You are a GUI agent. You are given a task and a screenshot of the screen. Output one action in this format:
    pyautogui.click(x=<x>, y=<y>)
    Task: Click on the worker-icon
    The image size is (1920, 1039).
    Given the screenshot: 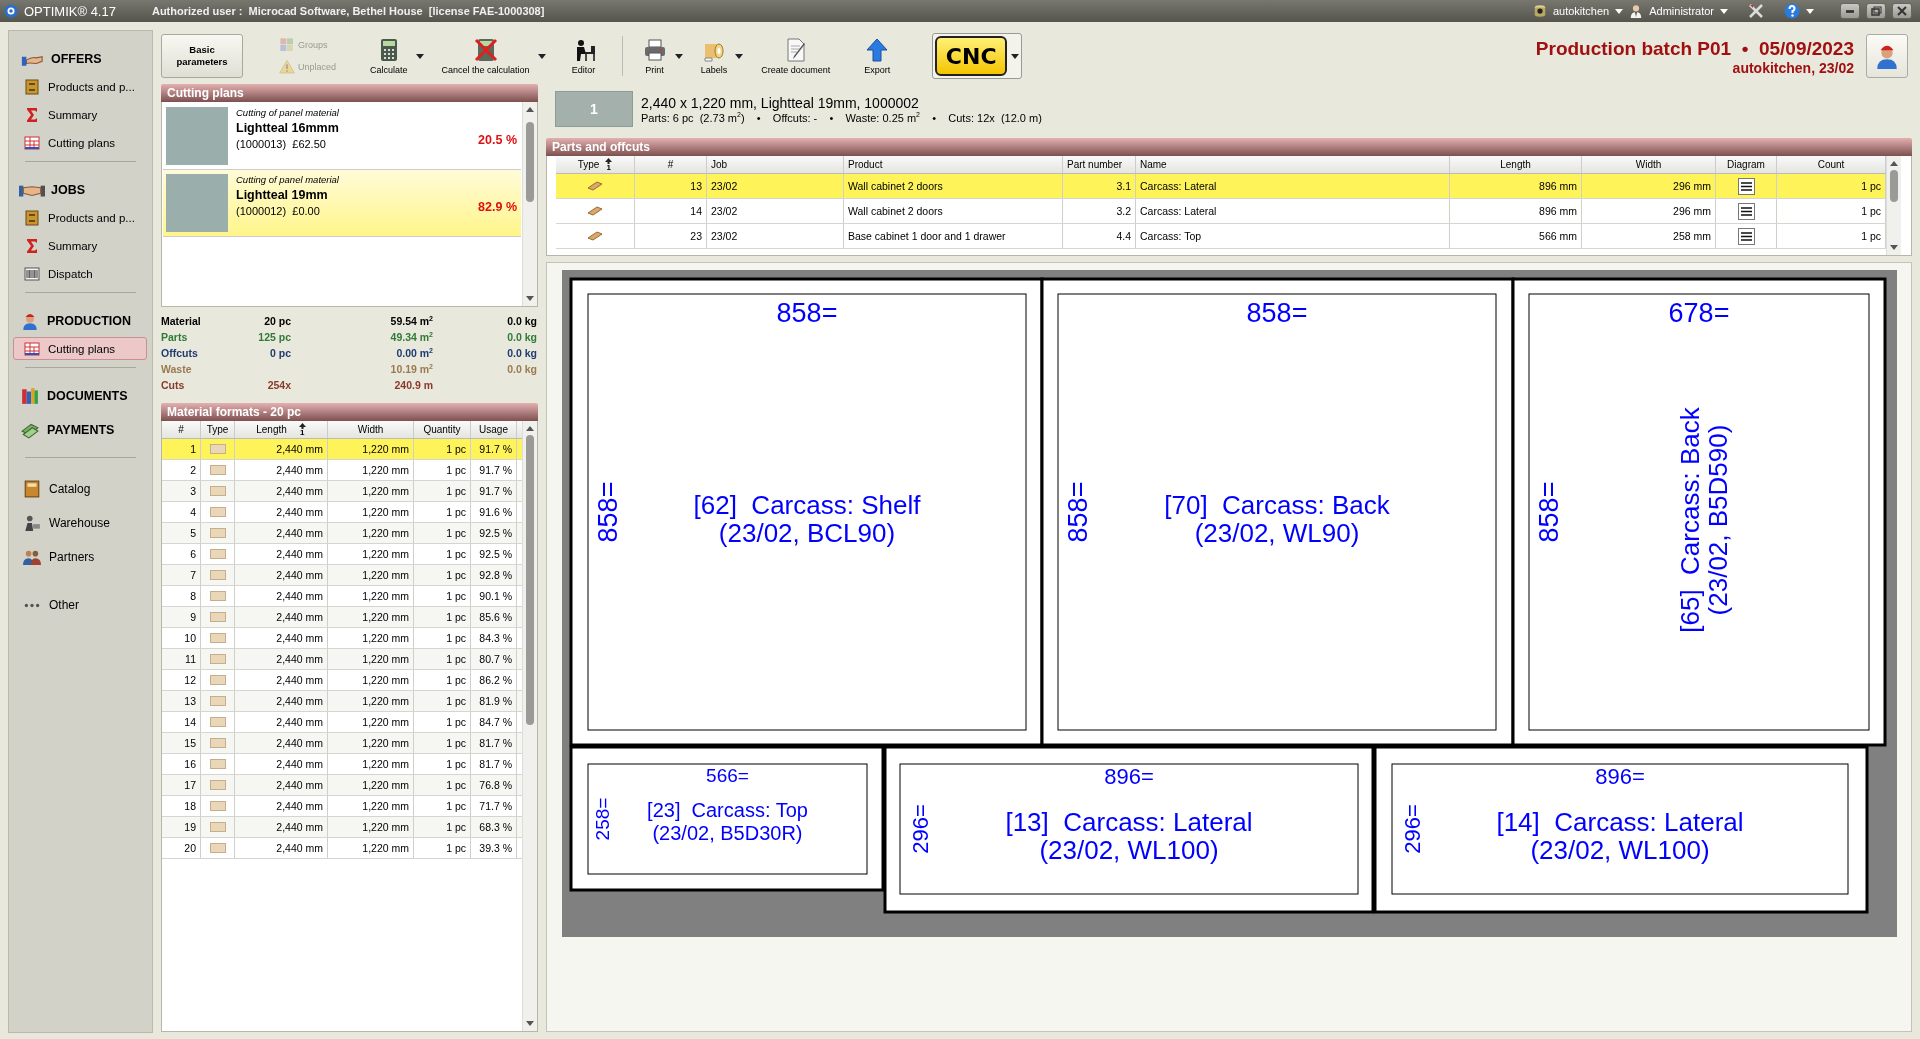 What is the action you would take?
    pyautogui.click(x=1887, y=56)
    